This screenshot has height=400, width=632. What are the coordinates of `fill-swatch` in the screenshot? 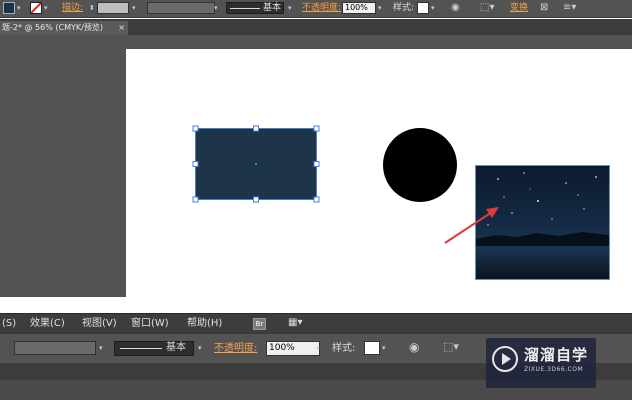 It's located at (9, 8).